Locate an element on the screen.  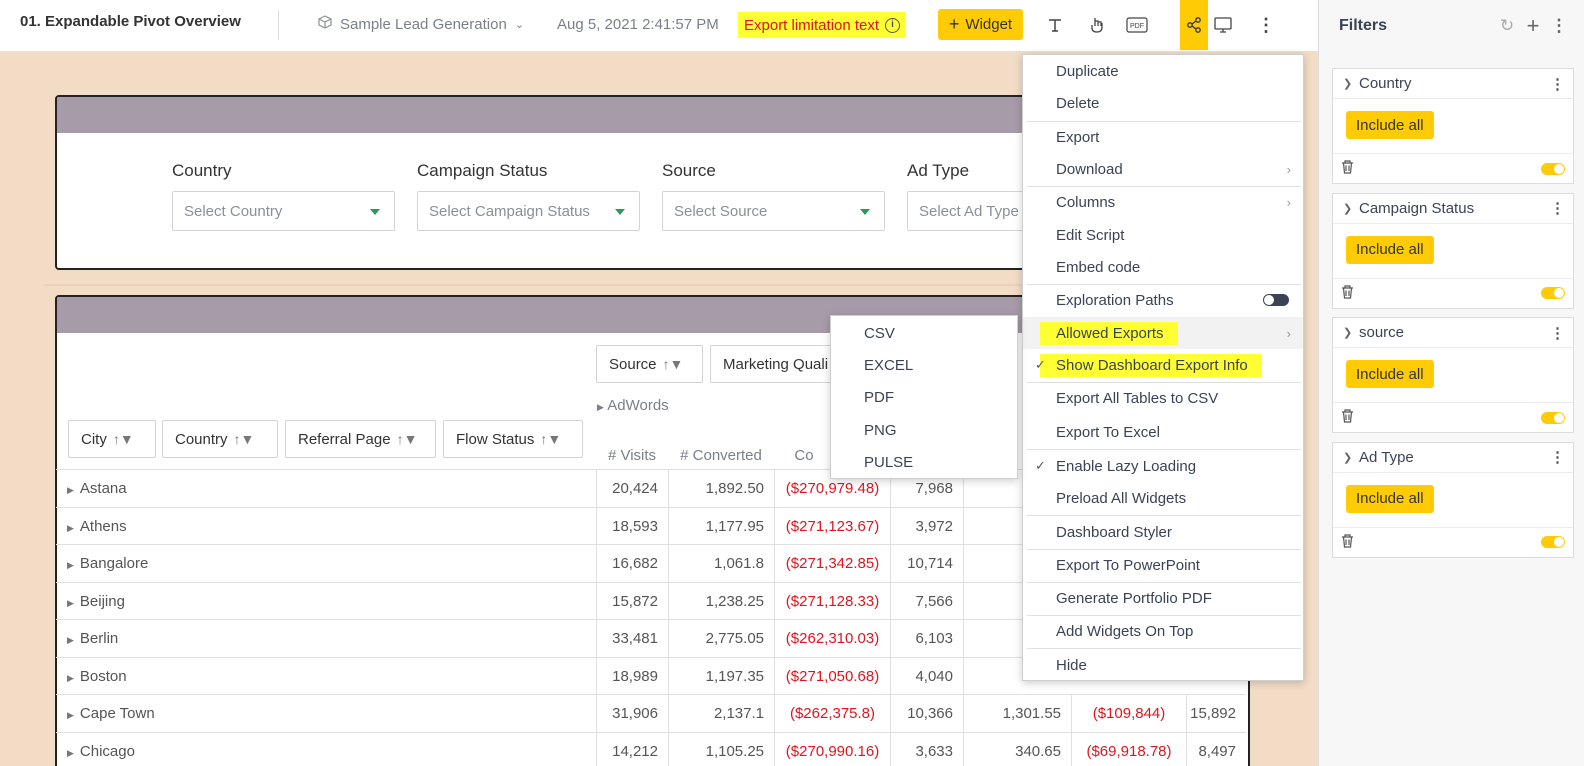
menu-item-show-export-info: ✓ Show Dashboard Export Info is located at coordinates (1163, 365).